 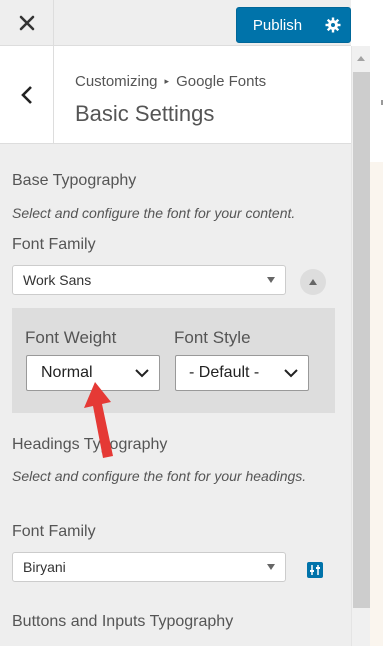 What do you see at coordinates (123, 621) in the screenshot?
I see `buttons-inputs-typography-title: Buttons and Inputs Typography` at bounding box center [123, 621].